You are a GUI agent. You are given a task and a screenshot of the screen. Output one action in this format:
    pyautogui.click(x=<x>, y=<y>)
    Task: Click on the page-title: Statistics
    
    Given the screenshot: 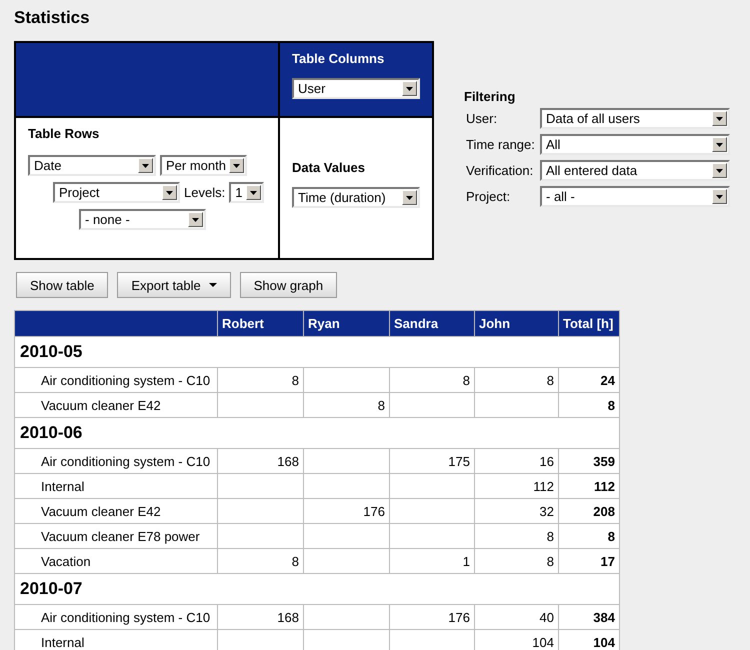 What is the action you would take?
    pyautogui.click(x=52, y=18)
    